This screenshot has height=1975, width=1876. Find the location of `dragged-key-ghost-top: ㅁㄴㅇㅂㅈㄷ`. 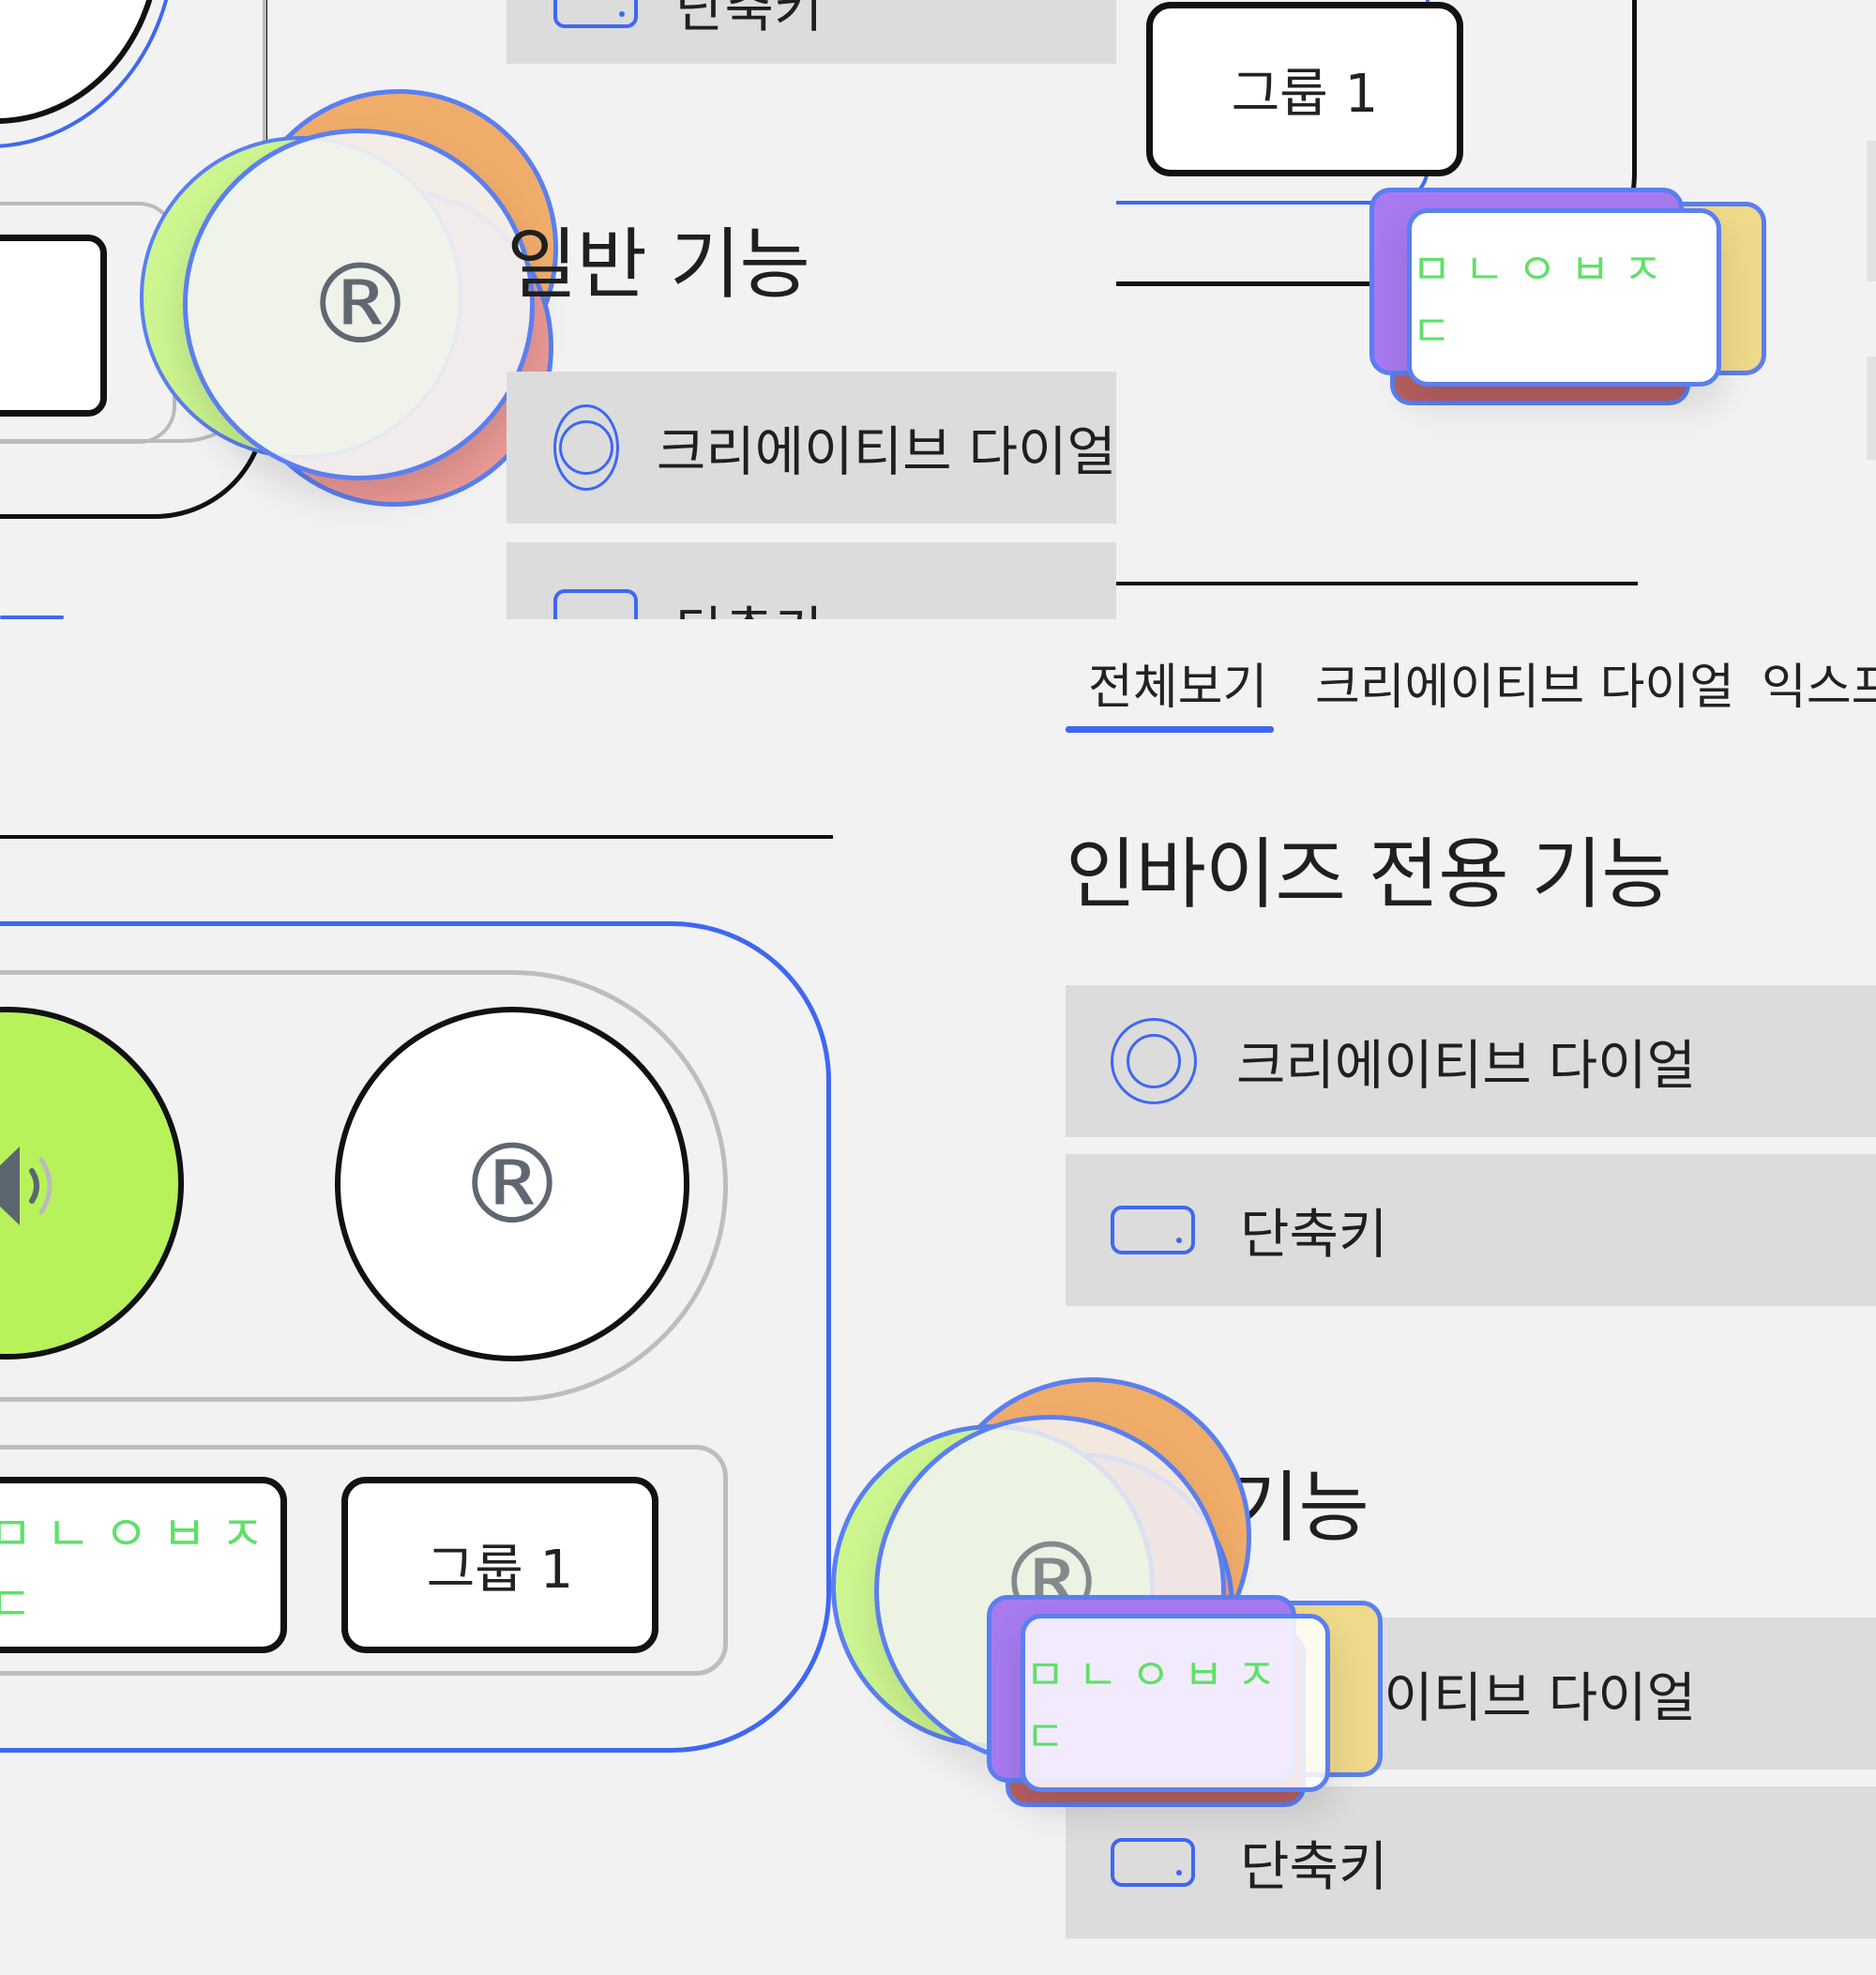

dragged-key-ghost-top: ㅁㄴㅇㅂㅈㄷ is located at coordinates (1571, 300).